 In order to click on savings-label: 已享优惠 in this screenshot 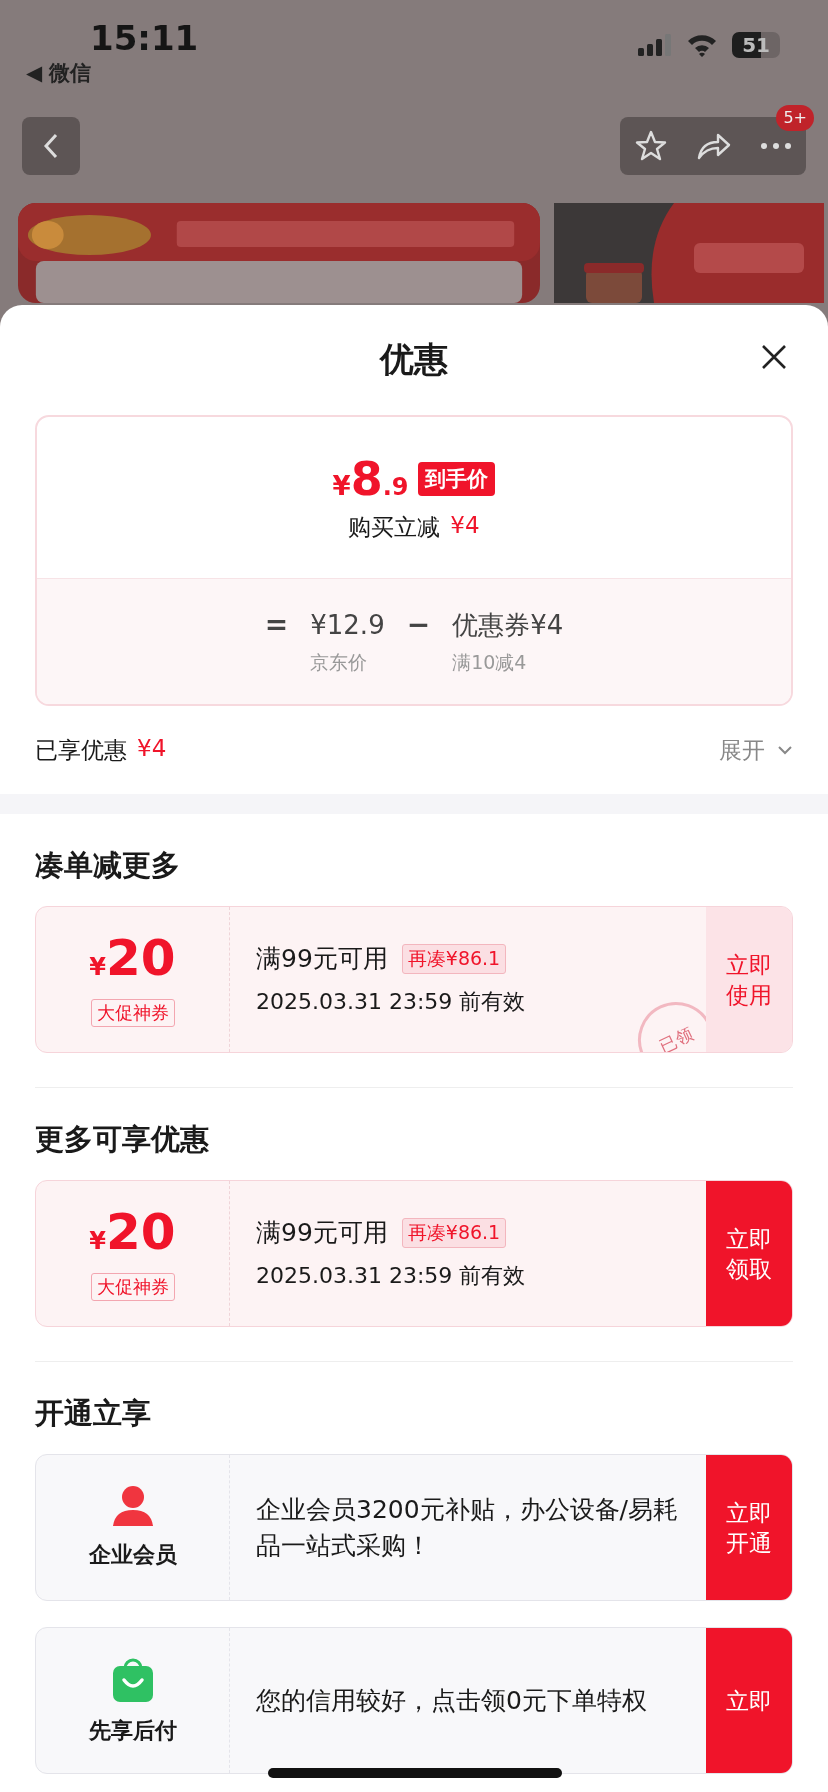, I will do `click(81, 750)`.